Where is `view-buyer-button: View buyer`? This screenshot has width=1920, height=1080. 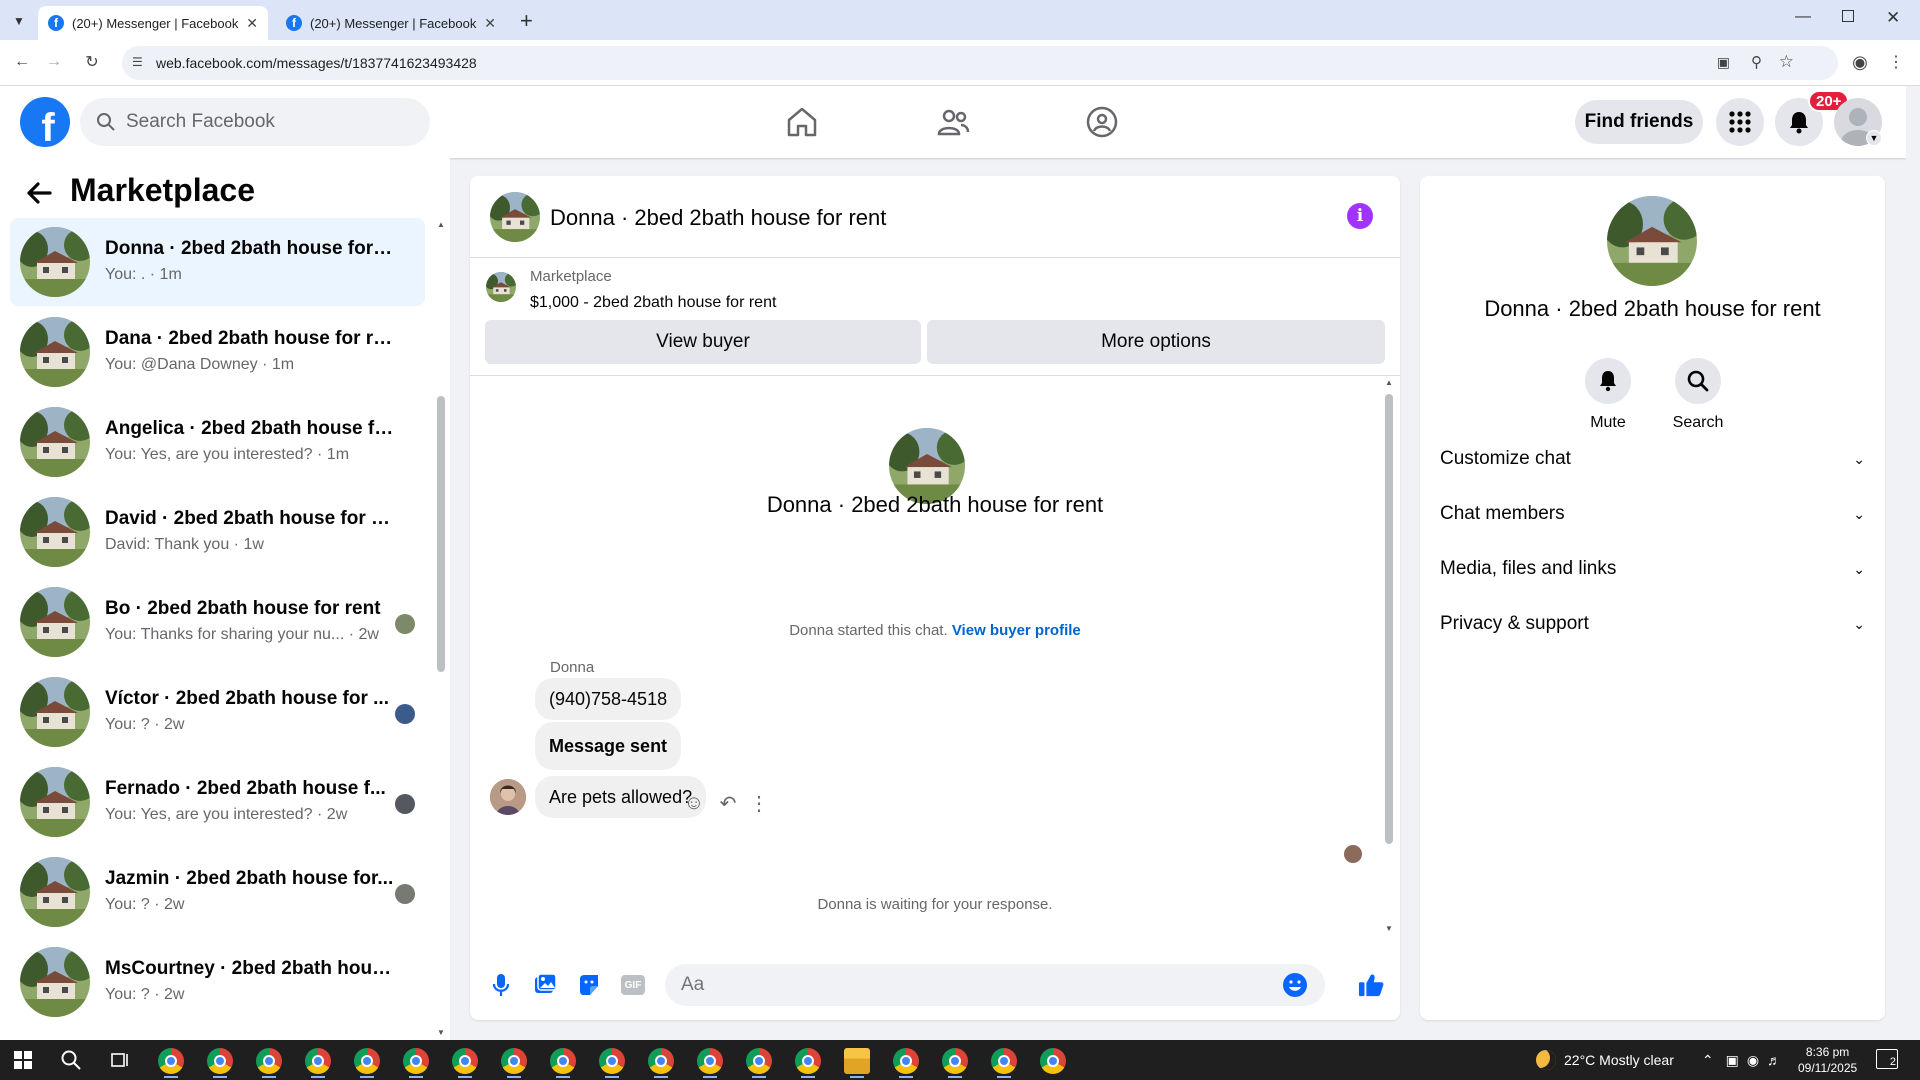
view-buyer-button: View buyer is located at coordinates (703, 342).